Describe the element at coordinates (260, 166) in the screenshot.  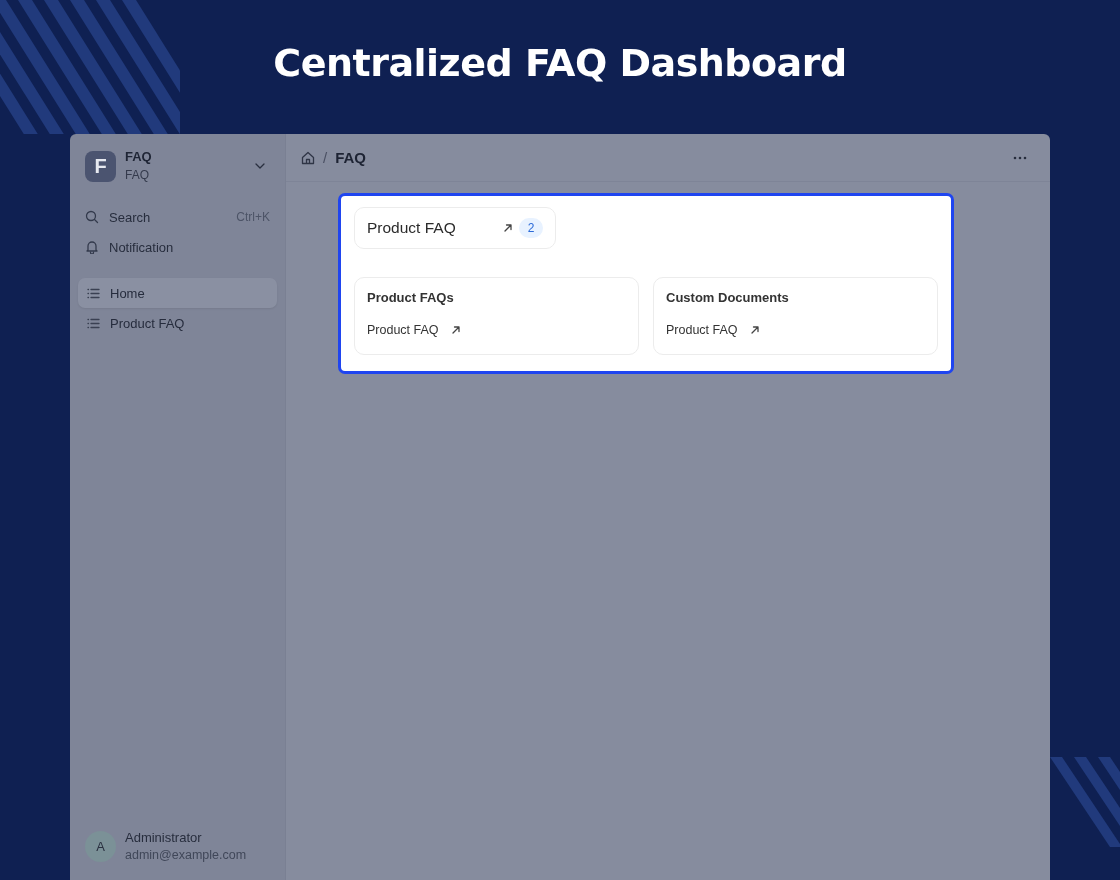
I see `chevron-down-icon` at that location.